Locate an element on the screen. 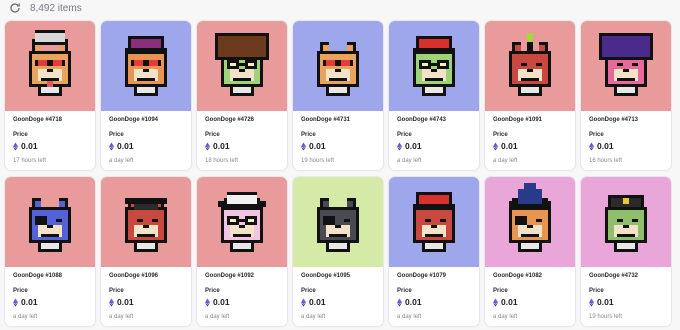  nft-name: GoonDoge #1082 is located at coordinates (518, 276).